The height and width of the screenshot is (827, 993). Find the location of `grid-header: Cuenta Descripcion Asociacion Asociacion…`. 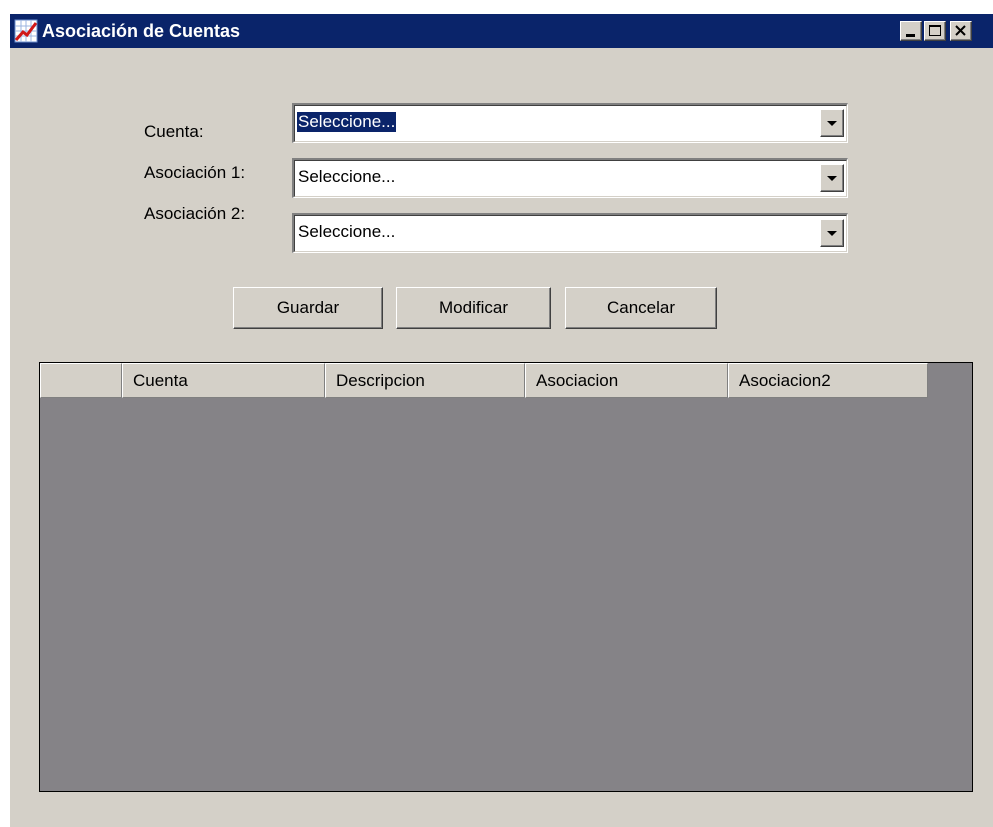

grid-header: Cuenta Descripcion Asociacion Asociacion… is located at coordinates (485, 380).